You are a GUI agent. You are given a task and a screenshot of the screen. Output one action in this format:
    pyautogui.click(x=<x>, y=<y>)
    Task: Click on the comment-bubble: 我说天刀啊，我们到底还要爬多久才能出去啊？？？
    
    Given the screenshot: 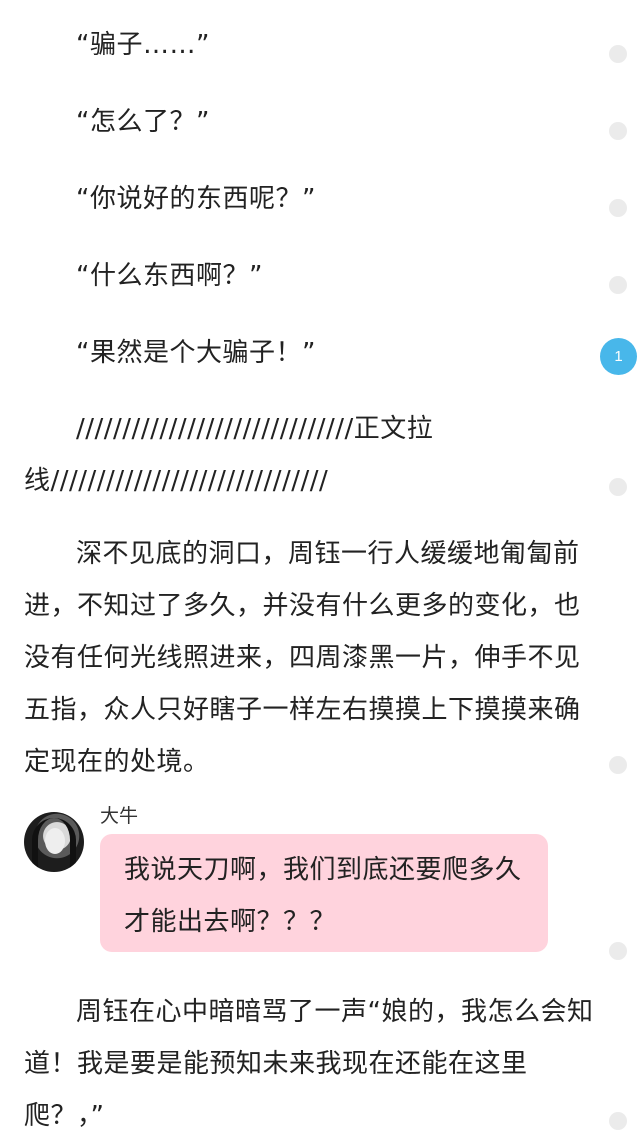 What is the action you would take?
    pyautogui.click(x=324, y=893)
    